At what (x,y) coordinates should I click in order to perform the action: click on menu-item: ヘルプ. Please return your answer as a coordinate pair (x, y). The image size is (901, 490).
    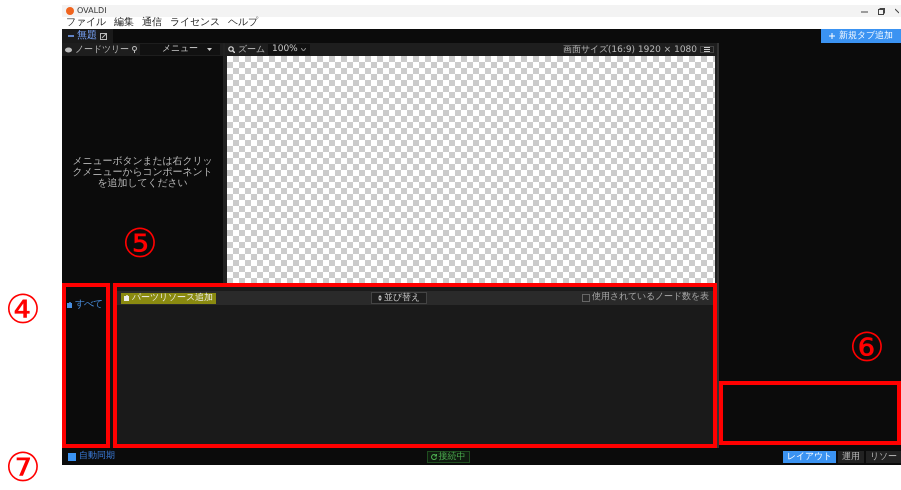
    Looking at the image, I should click on (243, 23).